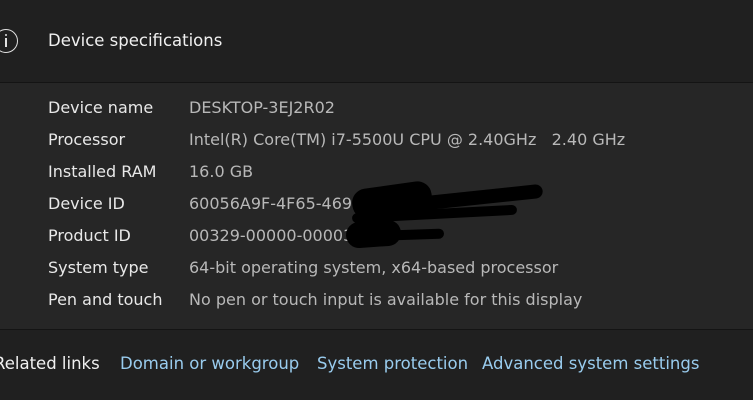 This screenshot has height=400, width=753. I want to click on section-title: Device specifications, so click(135, 40).